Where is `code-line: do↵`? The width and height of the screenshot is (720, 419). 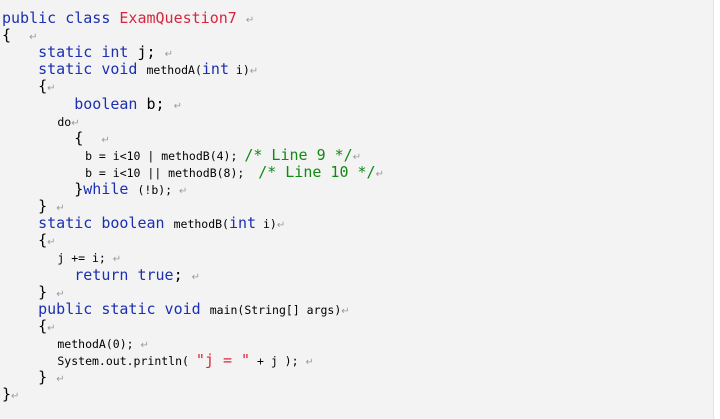
code-line: do↵ is located at coordinates (41, 120).